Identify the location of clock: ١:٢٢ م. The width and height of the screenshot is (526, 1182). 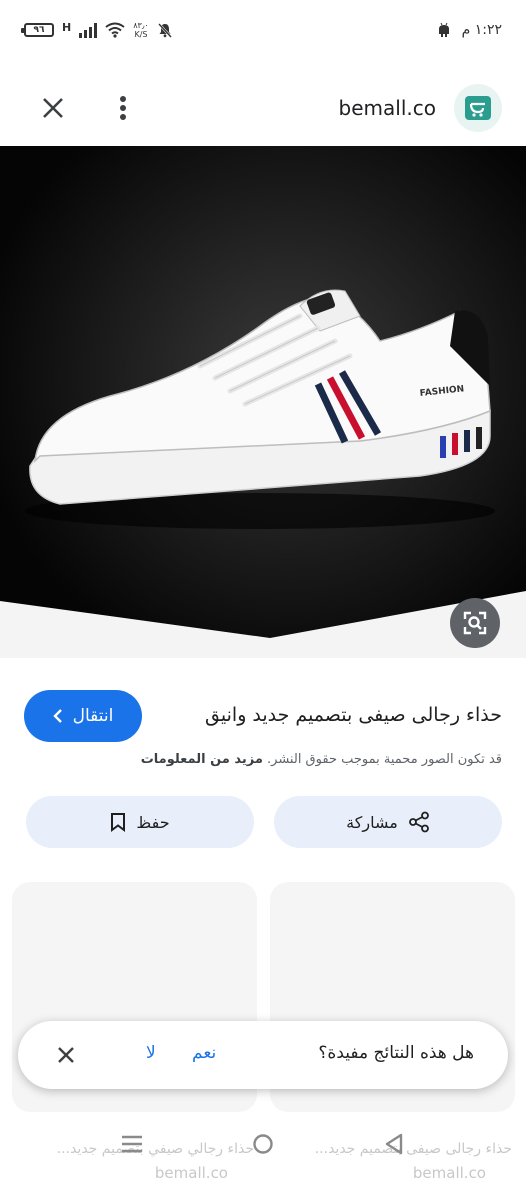
(481, 30).